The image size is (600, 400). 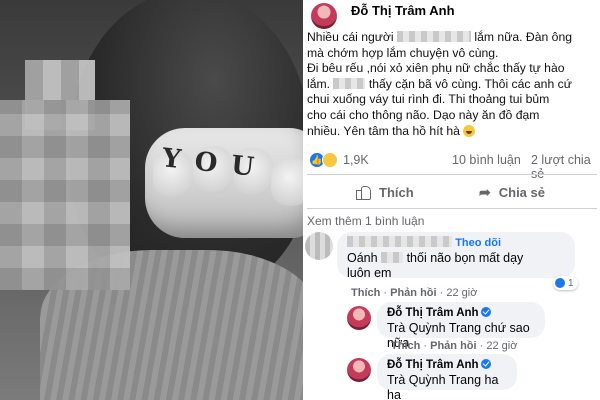 What do you see at coordinates (564, 167) in the screenshot?
I see `share-count: 2 lượt chia sẻ` at bounding box center [564, 167].